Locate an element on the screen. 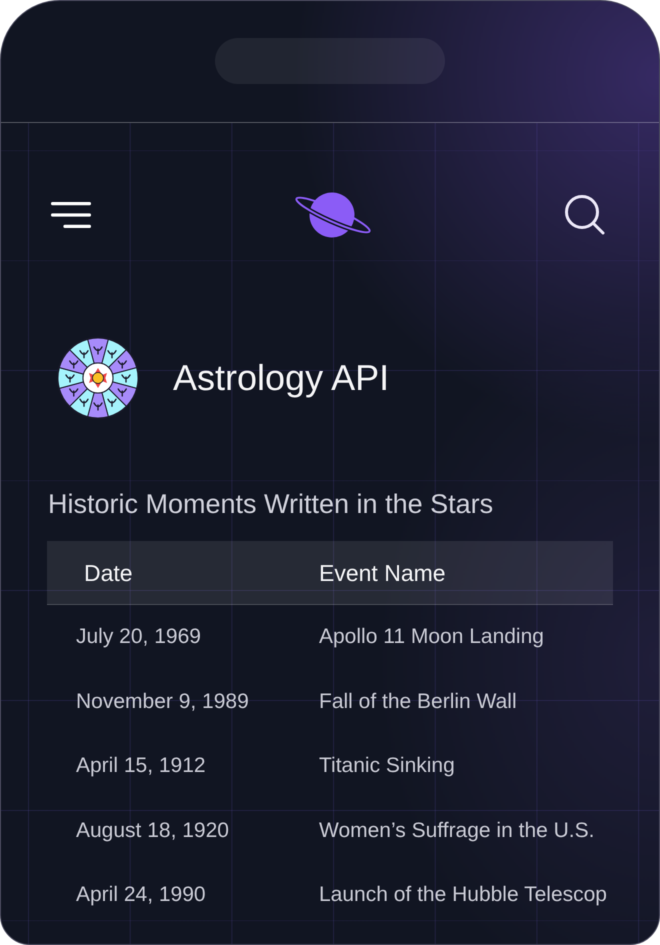 The image size is (660, 945). menu-icon is located at coordinates (71, 215).